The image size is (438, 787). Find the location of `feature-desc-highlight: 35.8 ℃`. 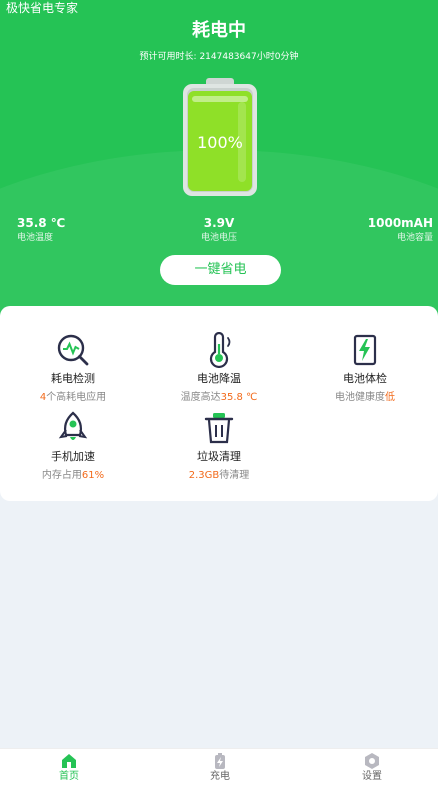

feature-desc-highlight: 35.8 ℃ is located at coordinates (239, 397).